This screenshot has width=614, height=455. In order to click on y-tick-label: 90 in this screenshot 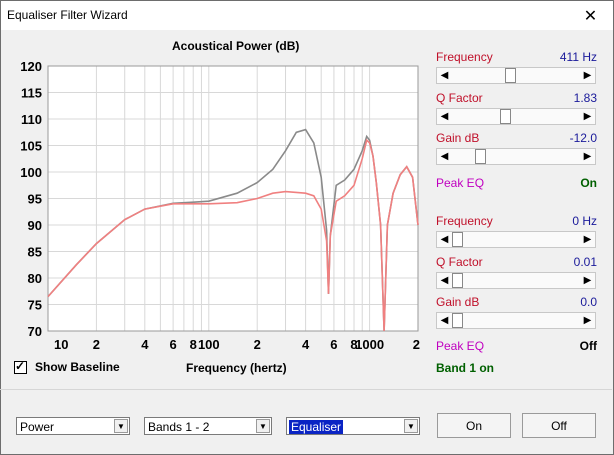, I will do `click(35, 225)`.